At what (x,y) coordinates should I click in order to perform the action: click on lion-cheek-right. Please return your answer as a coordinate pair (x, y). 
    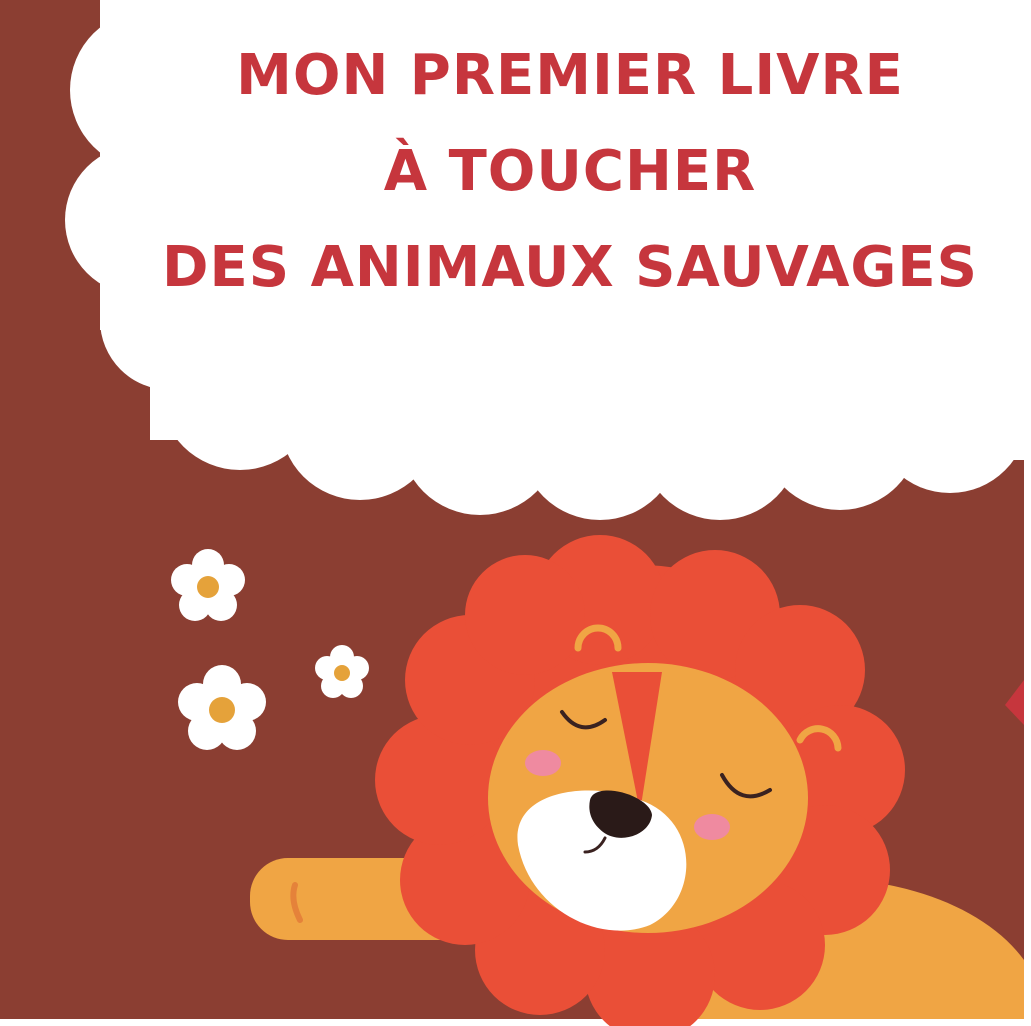
    Looking at the image, I should click on (712, 827).